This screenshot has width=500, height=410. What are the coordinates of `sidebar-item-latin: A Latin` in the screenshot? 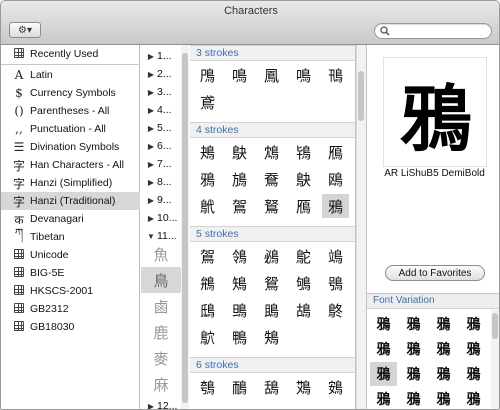 It's located at (70, 75).